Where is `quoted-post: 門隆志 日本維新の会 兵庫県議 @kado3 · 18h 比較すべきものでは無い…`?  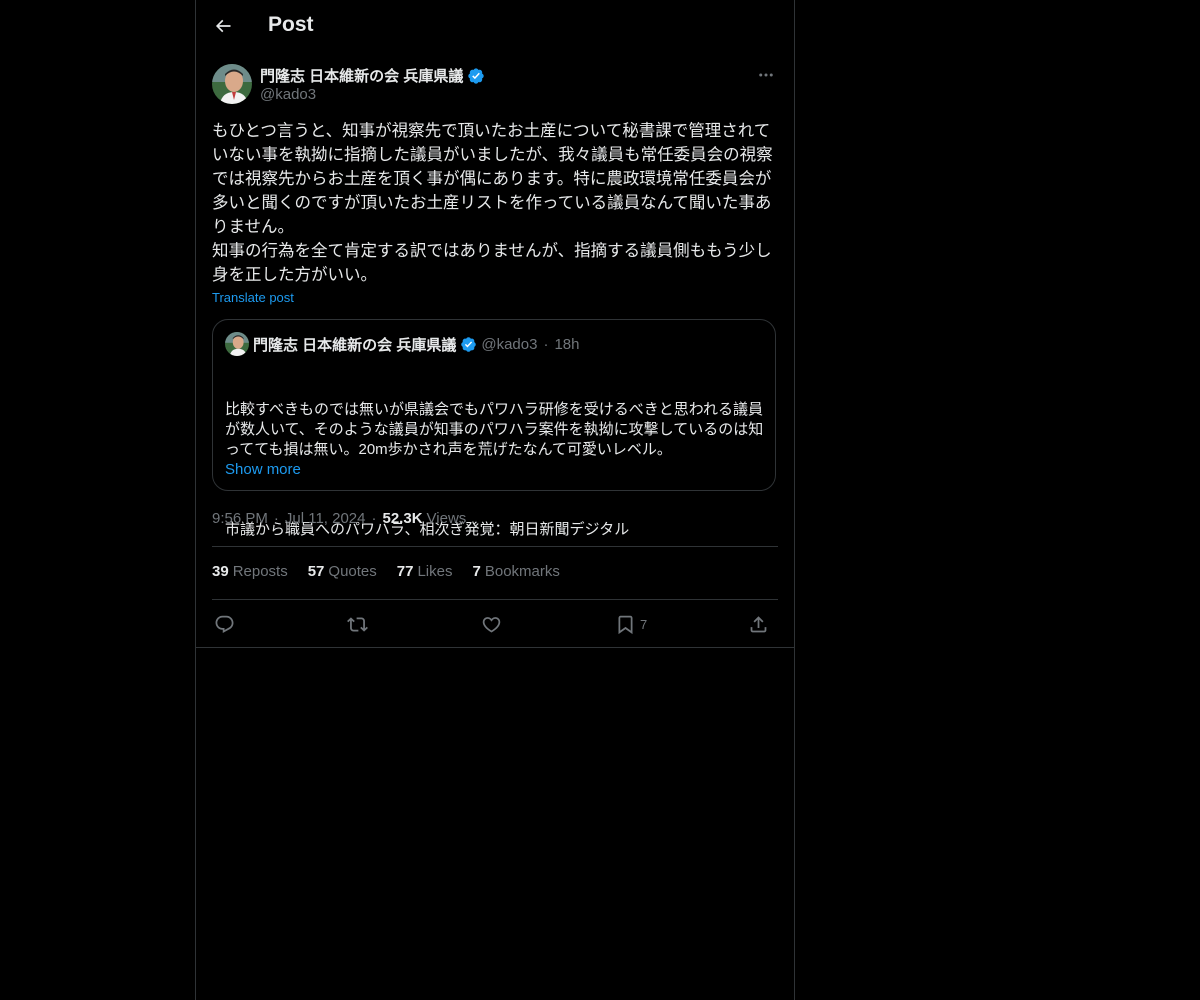 quoted-post: 門隆志 日本維新の会 兵庫県議 @kado3 · 18h 比較すべきものでは無い… is located at coordinates (494, 428).